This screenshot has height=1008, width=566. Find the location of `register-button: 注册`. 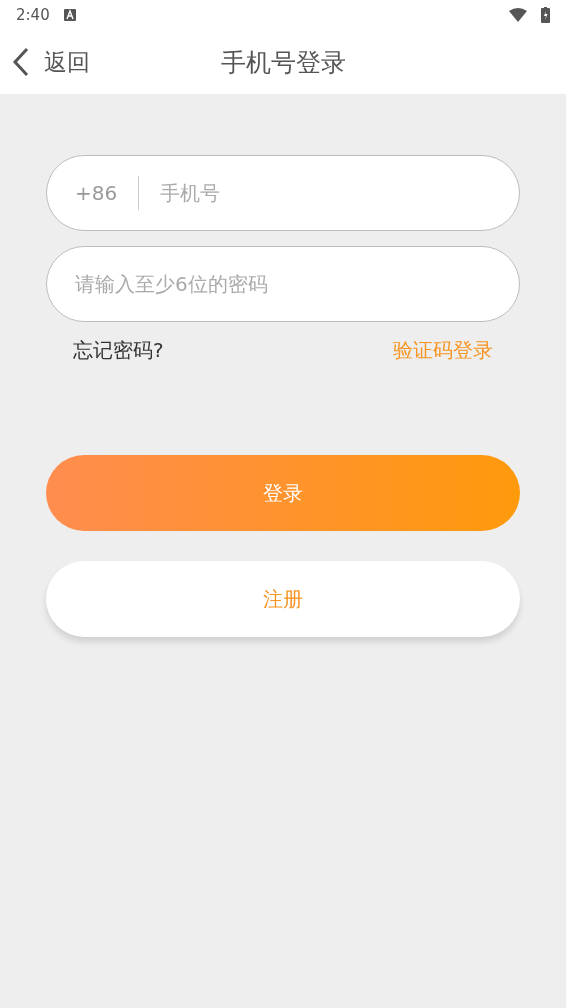

register-button: 注册 is located at coordinates (283, 599).